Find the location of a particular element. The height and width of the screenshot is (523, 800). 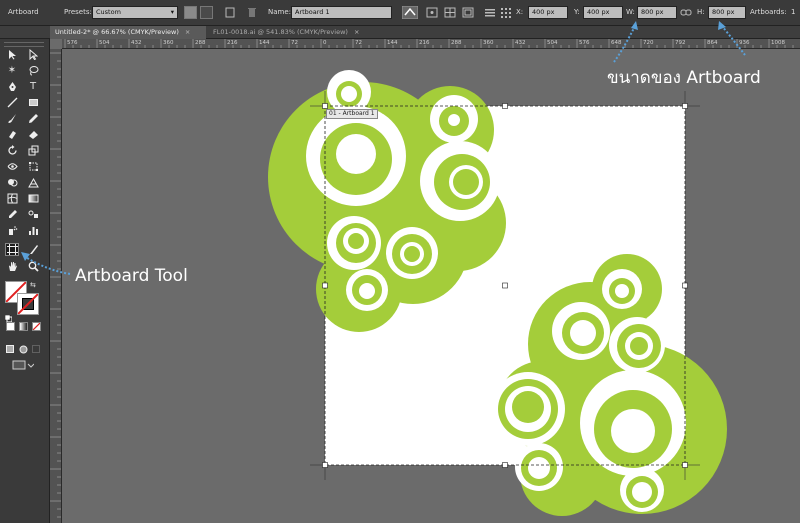

annotation-artboard-size: ขนาดของ Artboard is located at coordinates (684, 78).